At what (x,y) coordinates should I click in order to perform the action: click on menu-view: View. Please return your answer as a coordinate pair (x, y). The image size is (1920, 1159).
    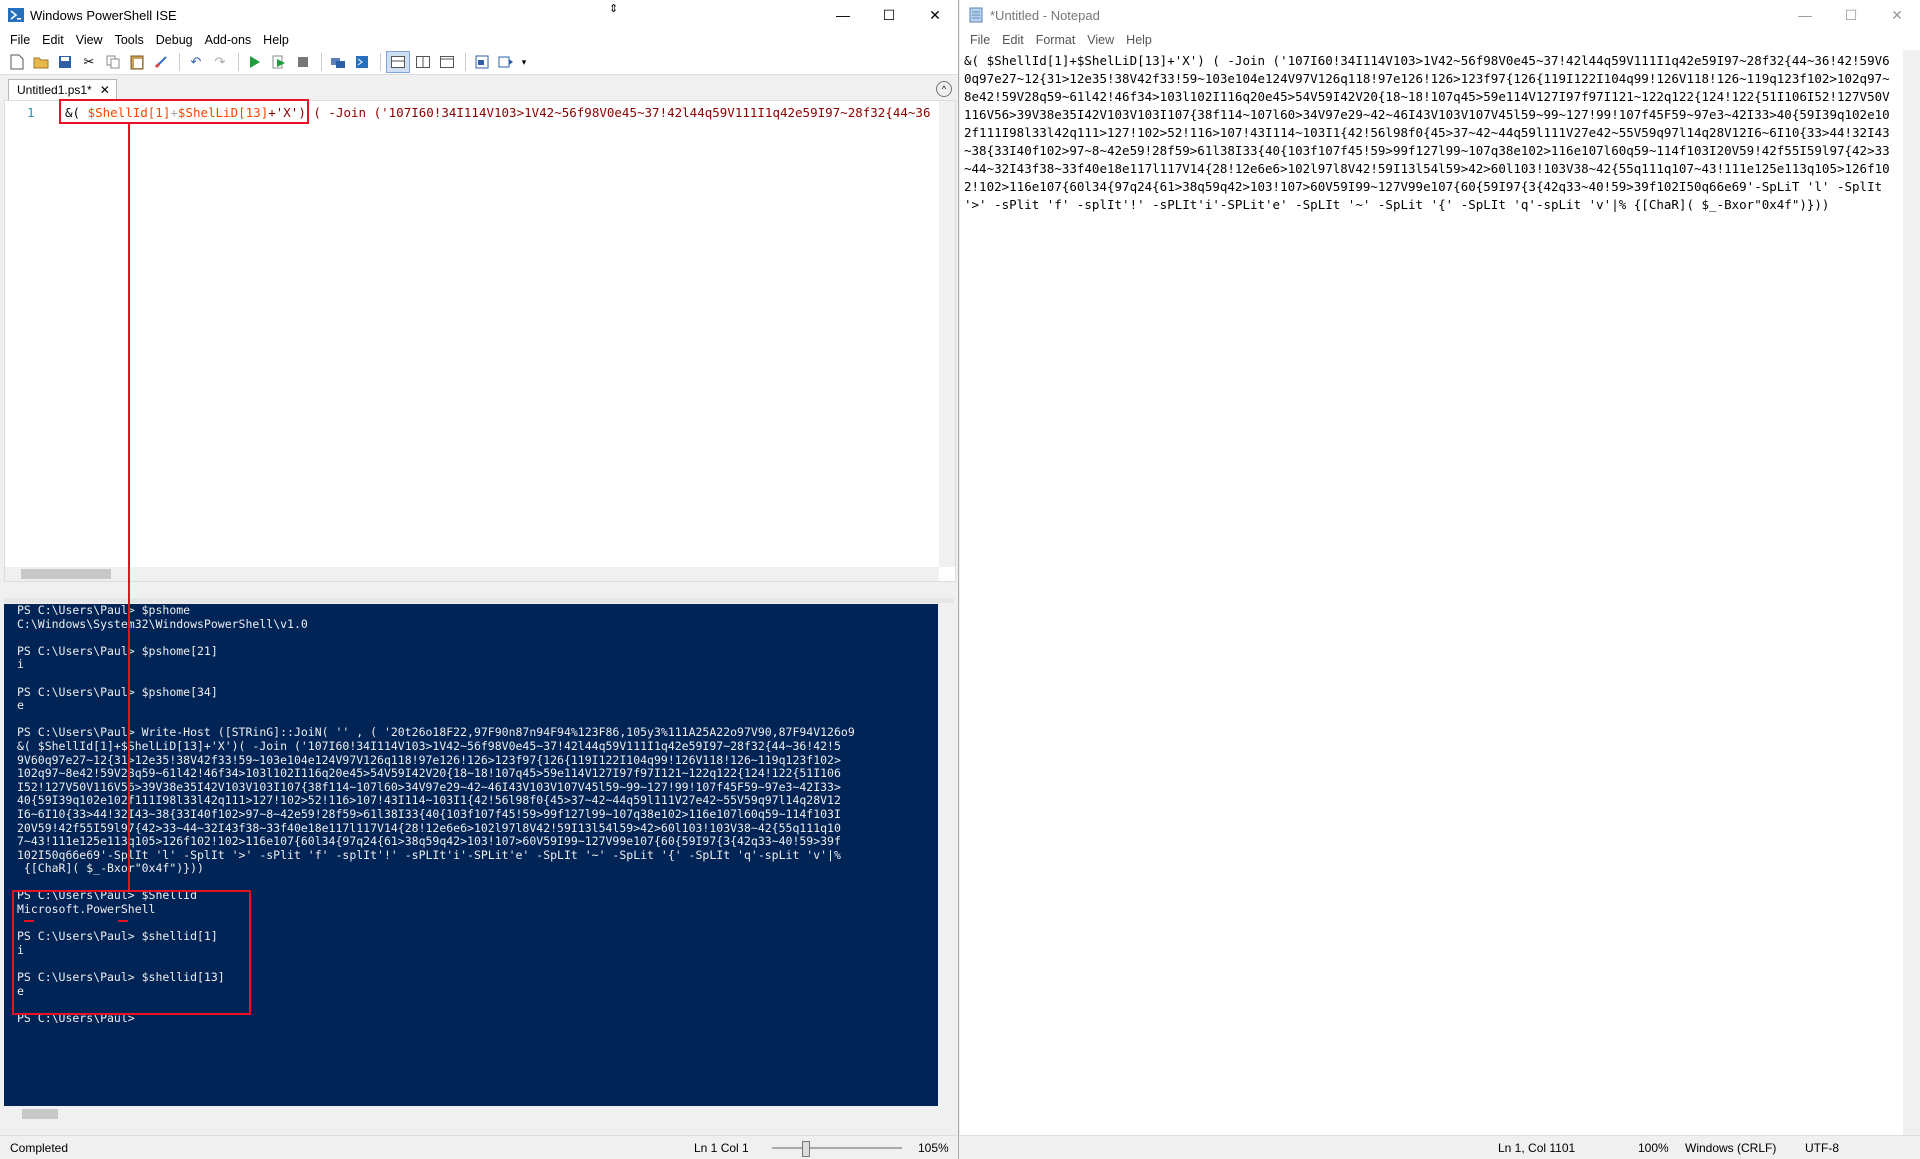
    Looking at the image, I should click on (89, 40).